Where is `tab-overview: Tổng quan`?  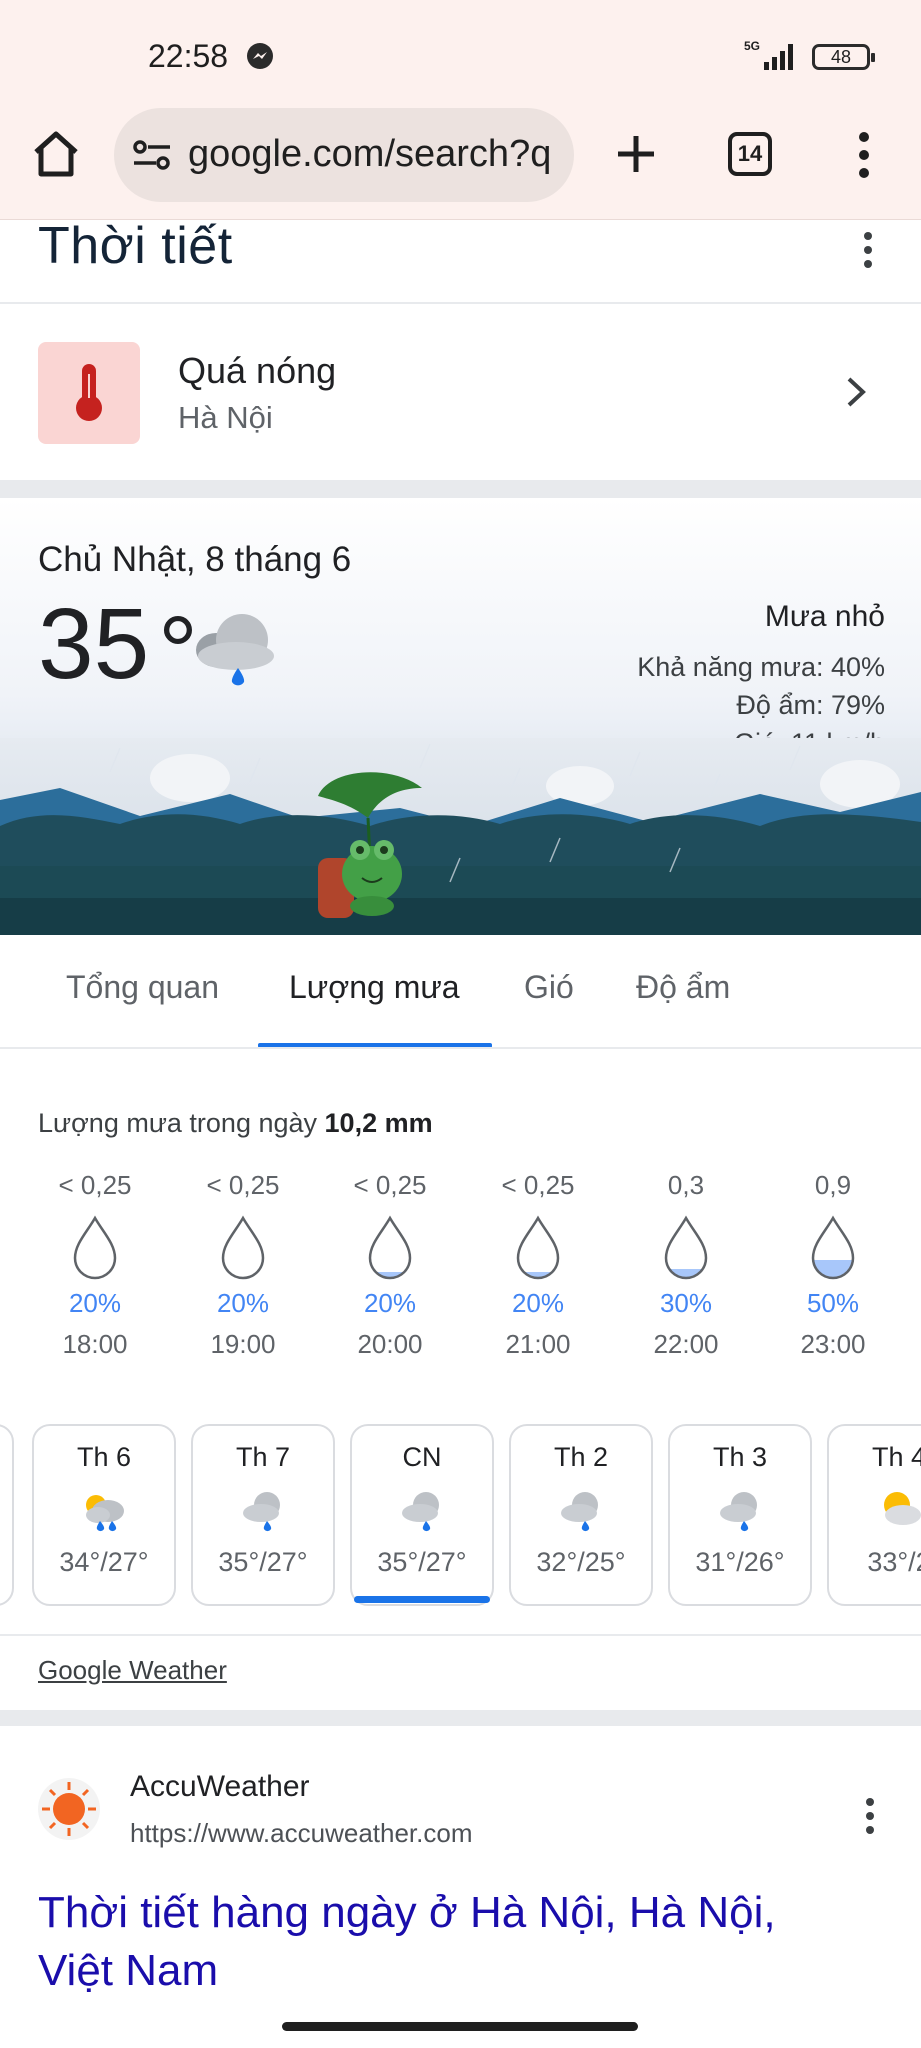
tab-overview: Tổng quan is located at coordinates (142, 987).